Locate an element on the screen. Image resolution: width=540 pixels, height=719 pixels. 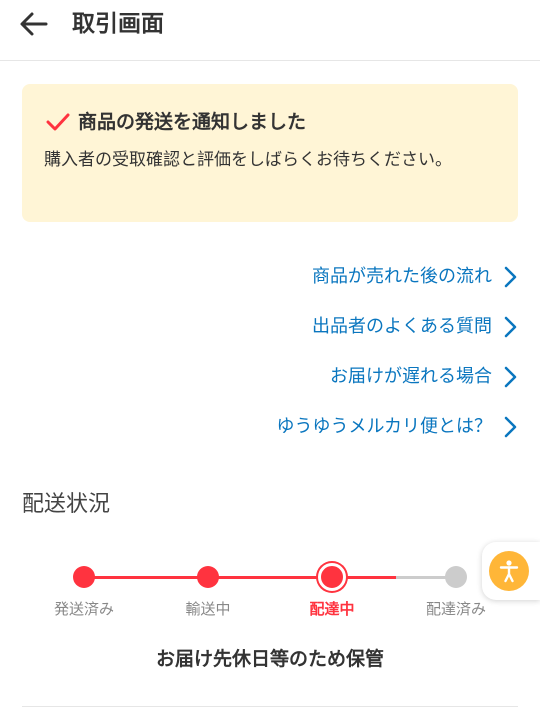
accessibility-icon-bg is located at coordinates (509, 571).